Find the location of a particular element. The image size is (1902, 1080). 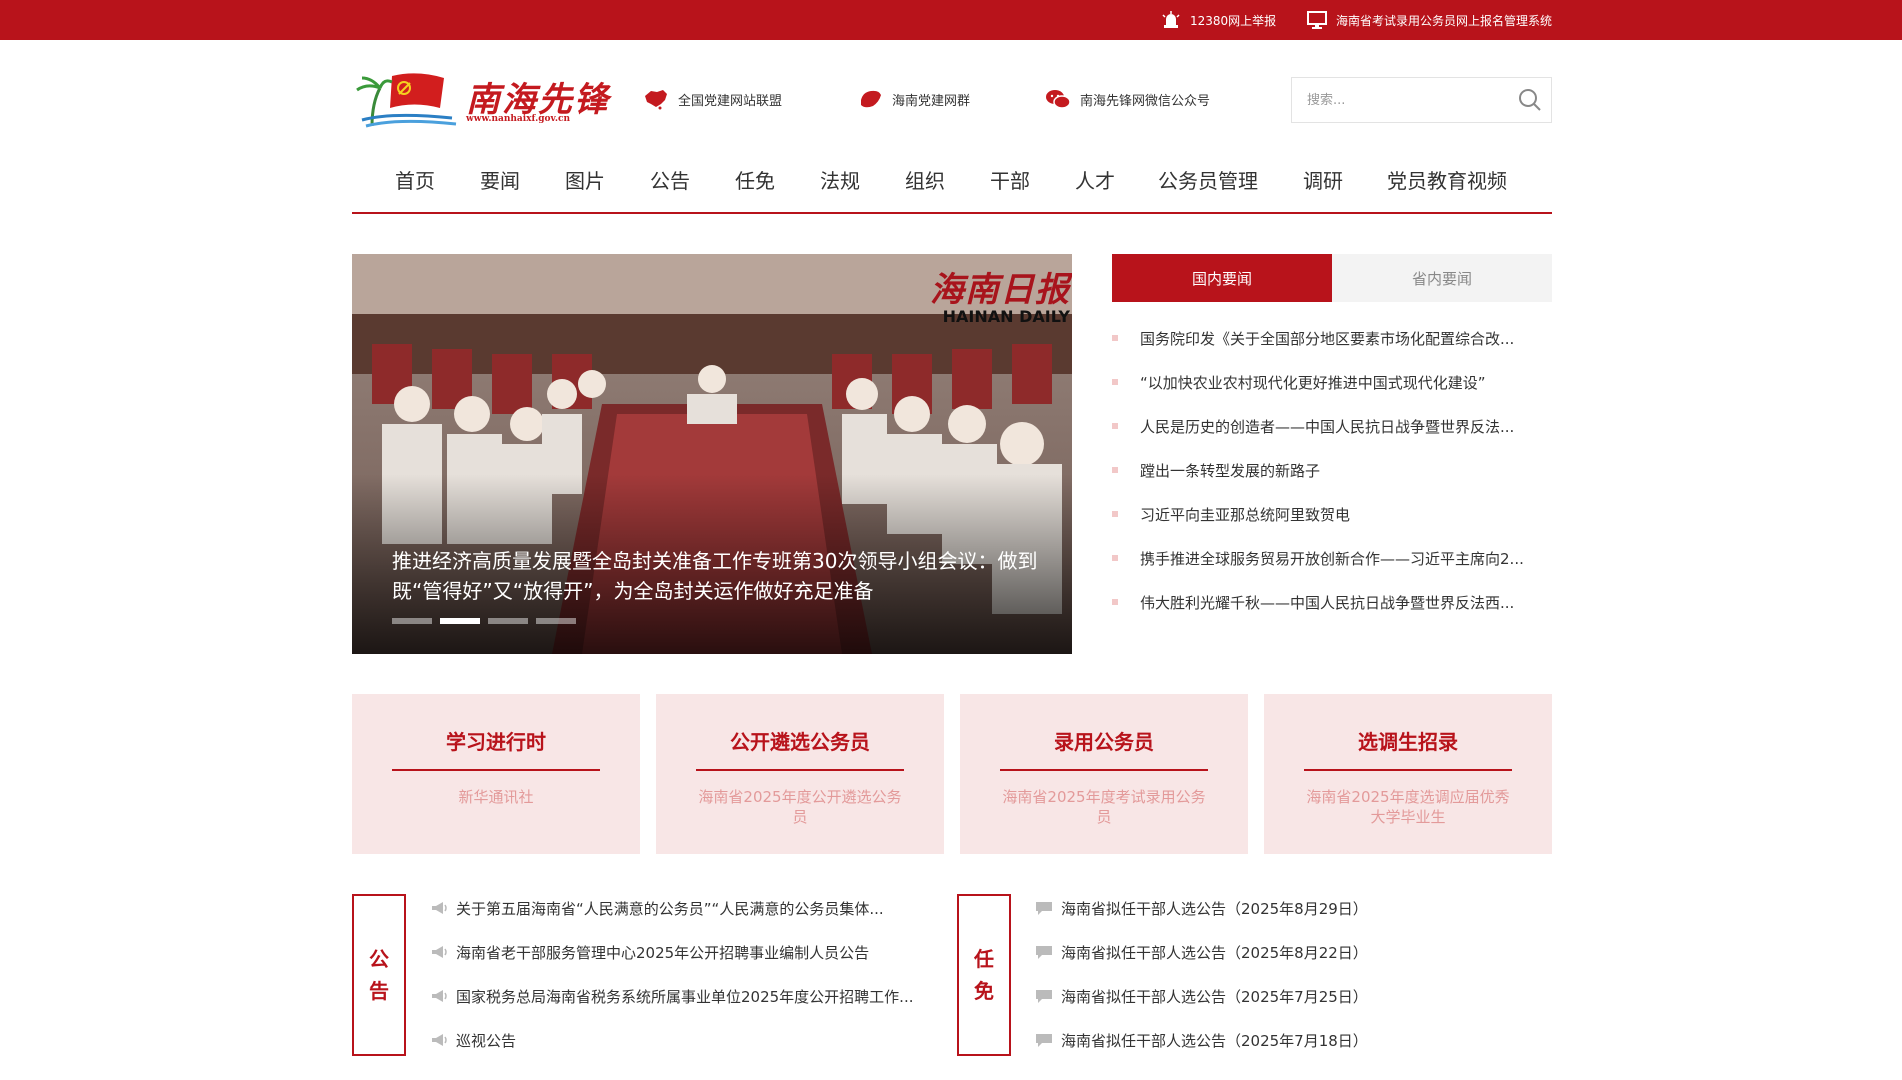

card-desc: 海南省2025年度考试录用公务员 is located at coordinates (1104, 807).